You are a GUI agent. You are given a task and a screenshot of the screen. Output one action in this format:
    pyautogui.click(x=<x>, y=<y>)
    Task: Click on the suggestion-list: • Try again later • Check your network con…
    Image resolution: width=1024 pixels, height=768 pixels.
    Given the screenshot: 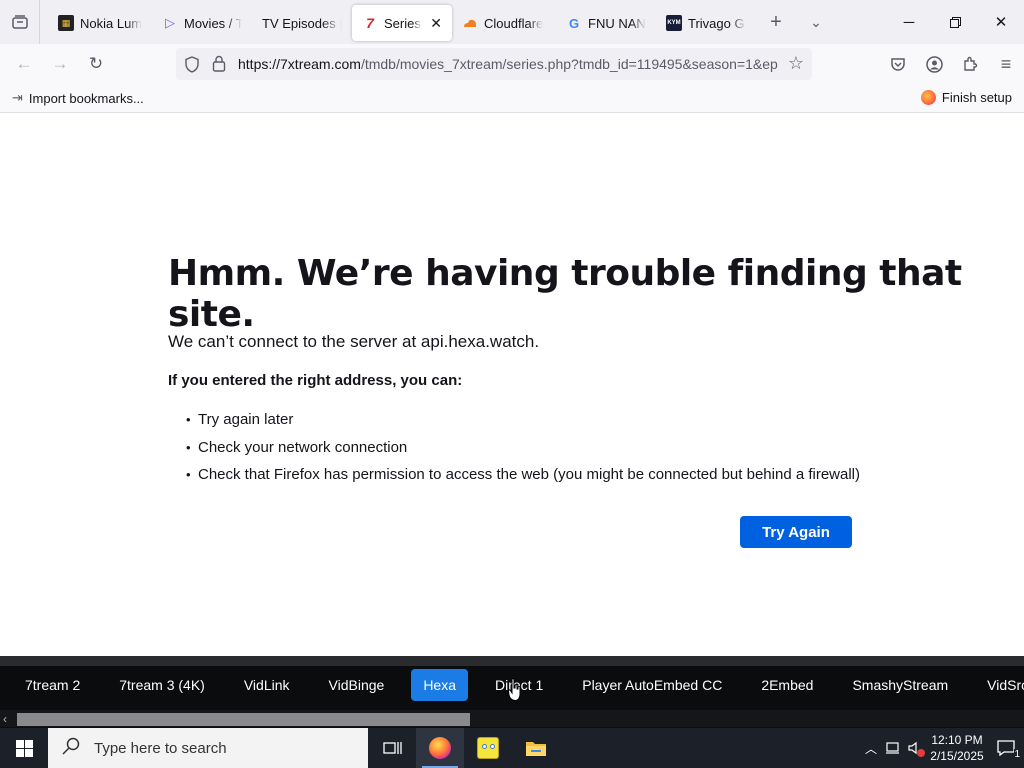 What is the action you would take?
    pyautogui.click(x=523, y=447)
    